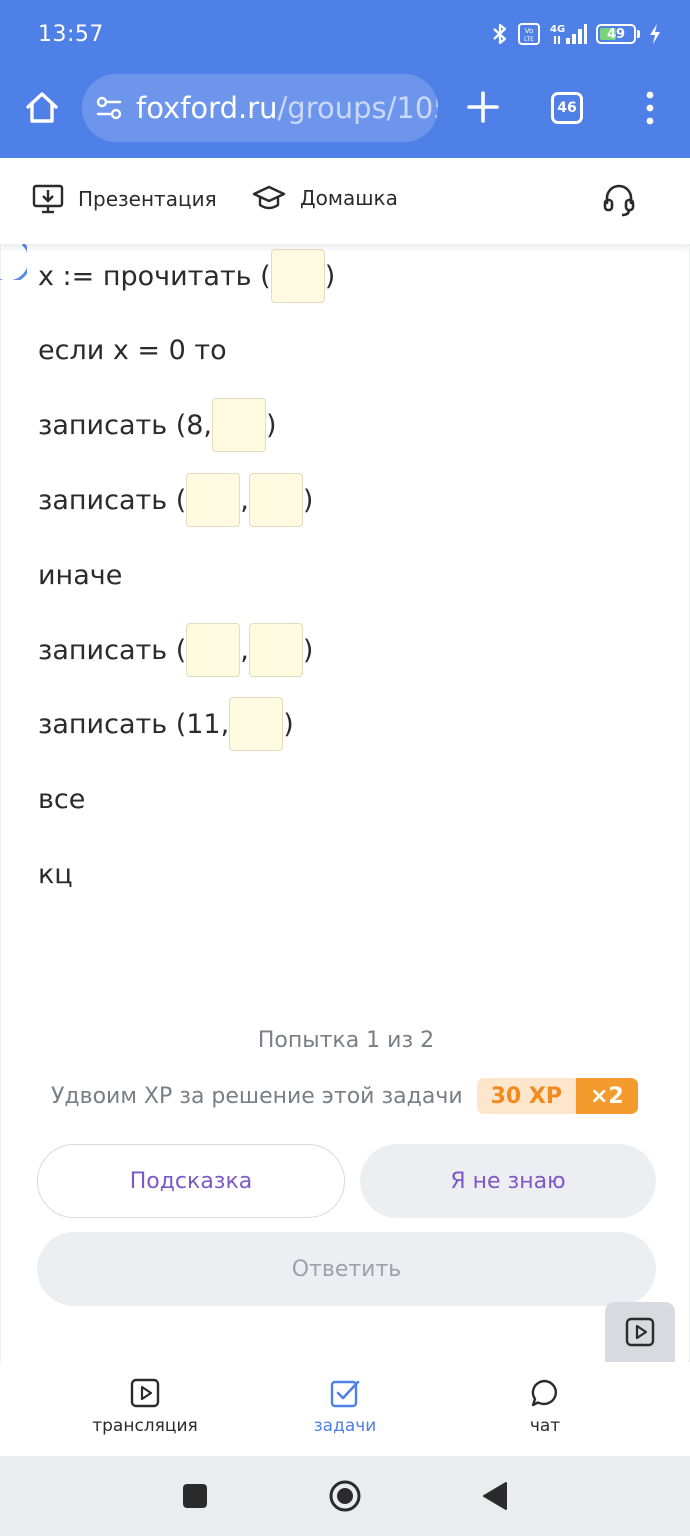 The width and height of the screenshot is (690, 1536). I want to click on checkbox-checked-icon, so click(345, 1394).